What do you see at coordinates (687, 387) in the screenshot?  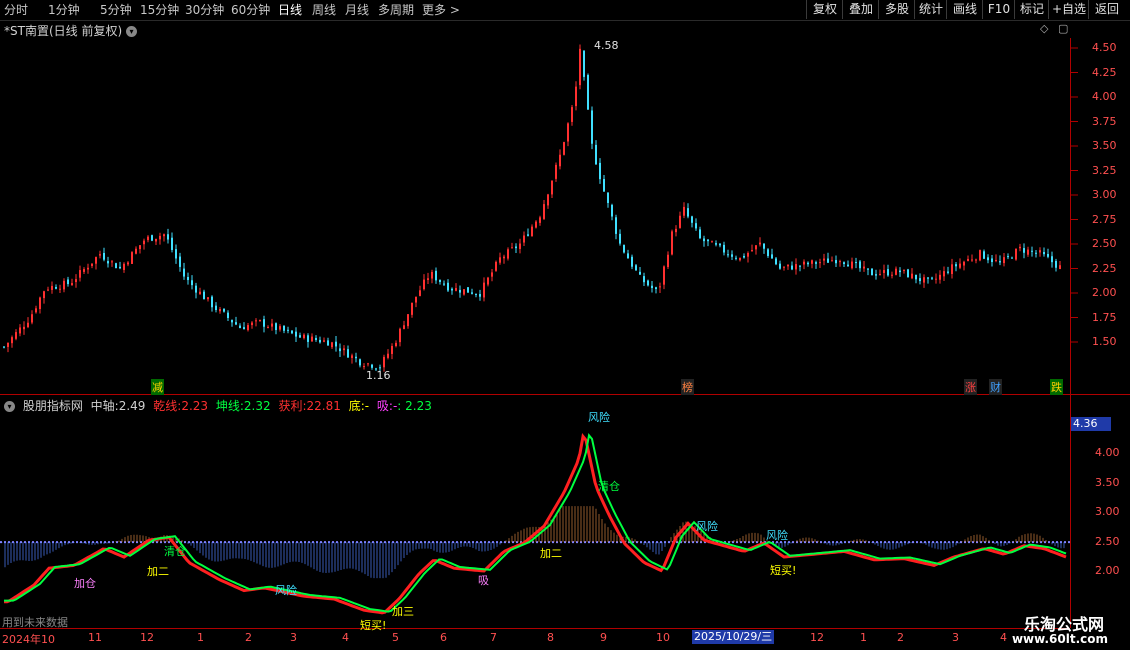 I see `marker-rank: 榜` at bounding box center [687, 387].